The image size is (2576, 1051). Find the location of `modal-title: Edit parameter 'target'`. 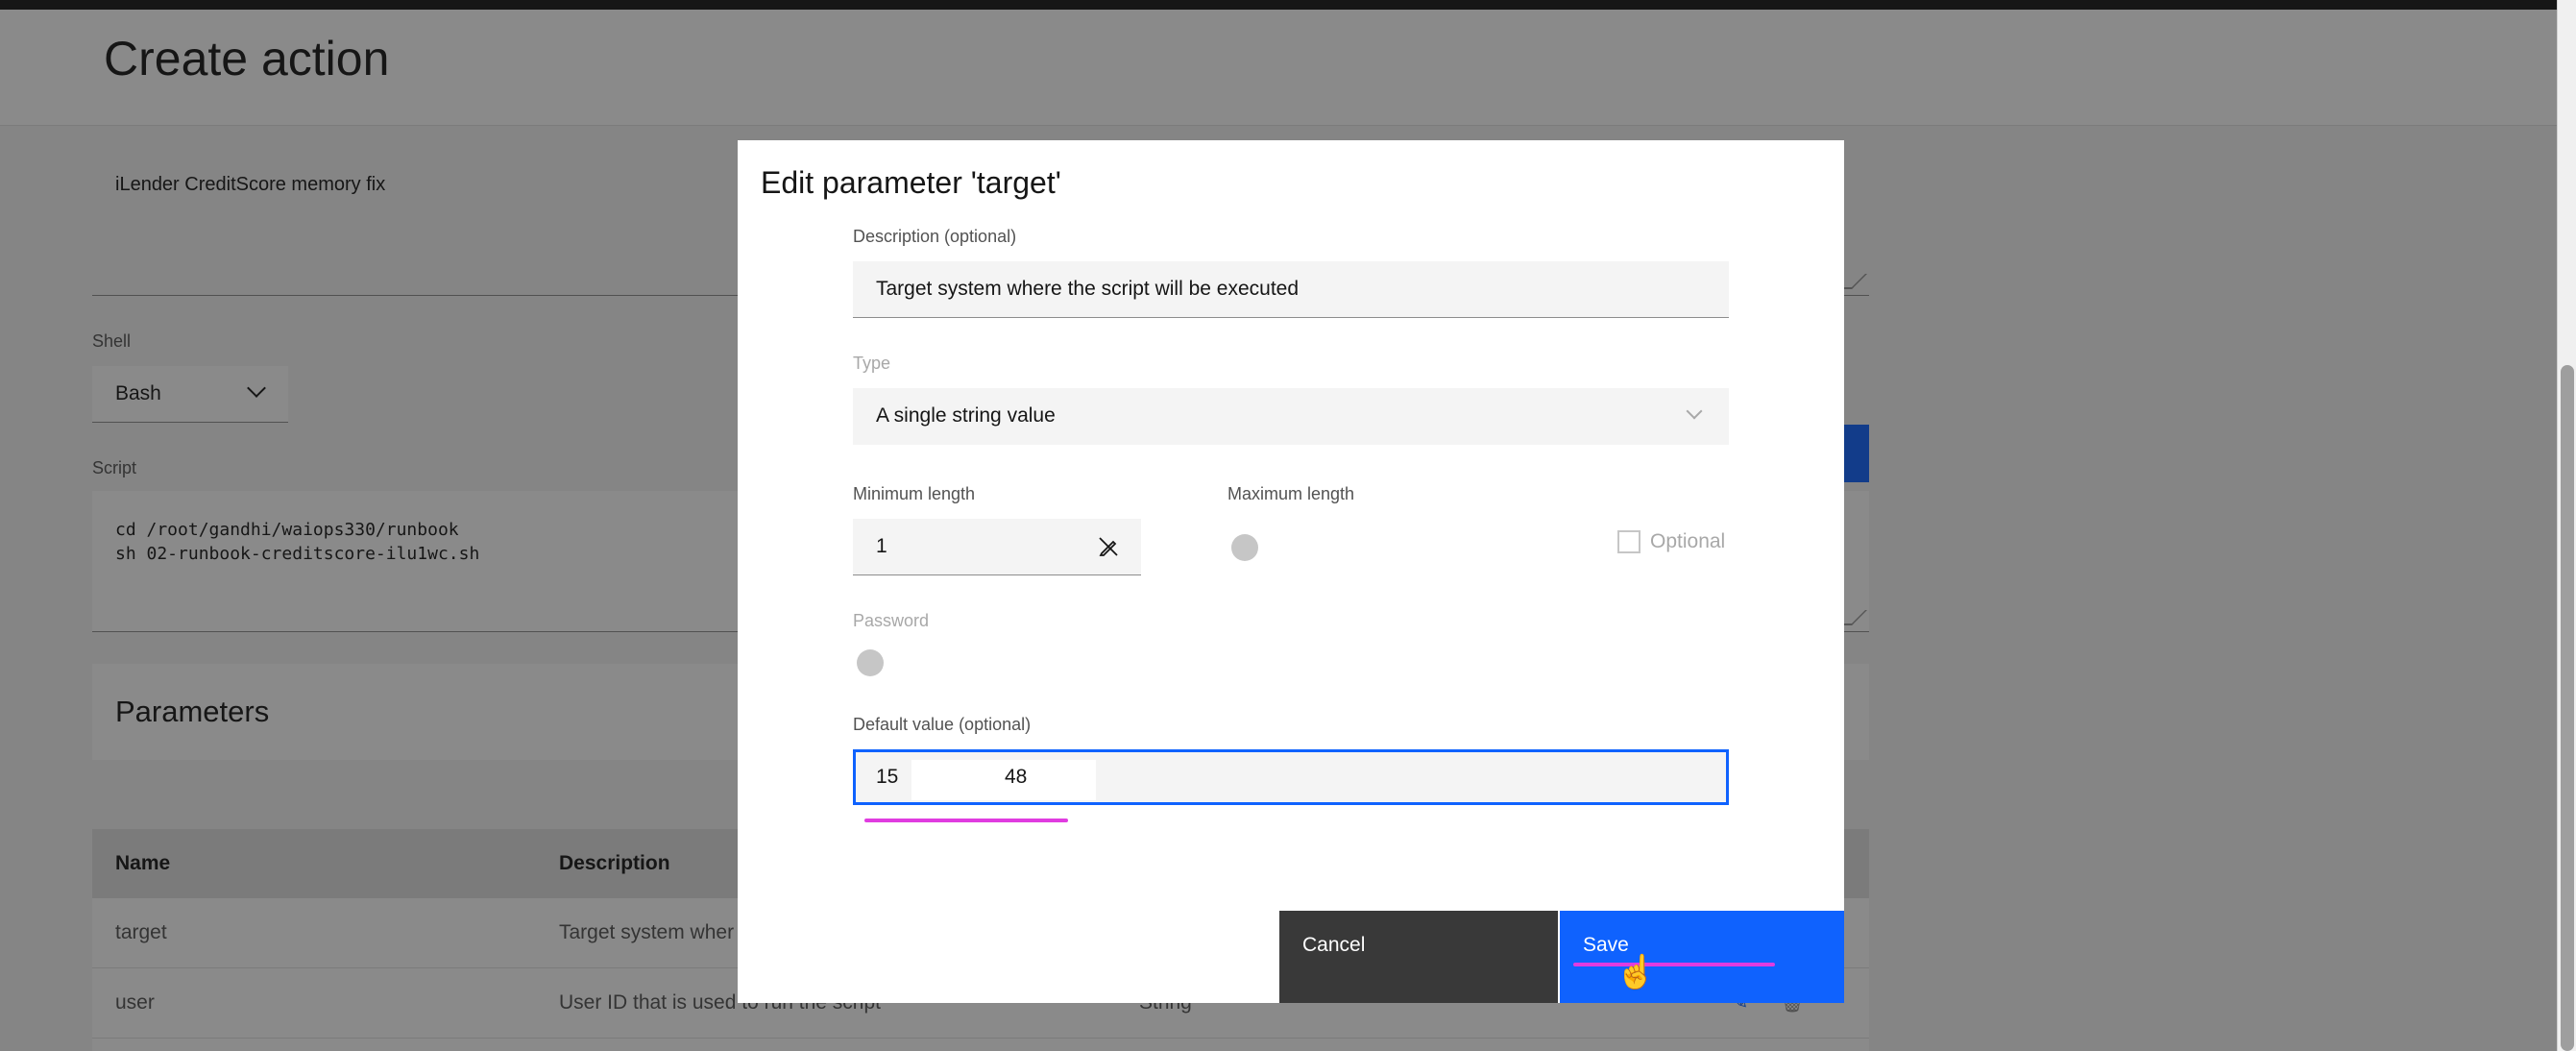

modal-title: Edit parameter 'target' is located at coordinates (911, 182).